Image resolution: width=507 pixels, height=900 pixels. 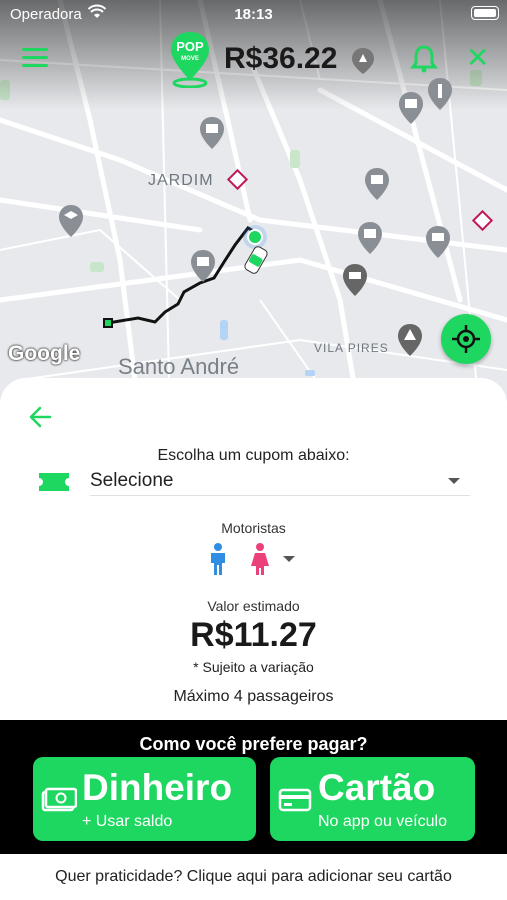 What do you see at coordinates (71, 221) in the screenshot?
I see `school-pin-icon` at bounding box center [71, 221].